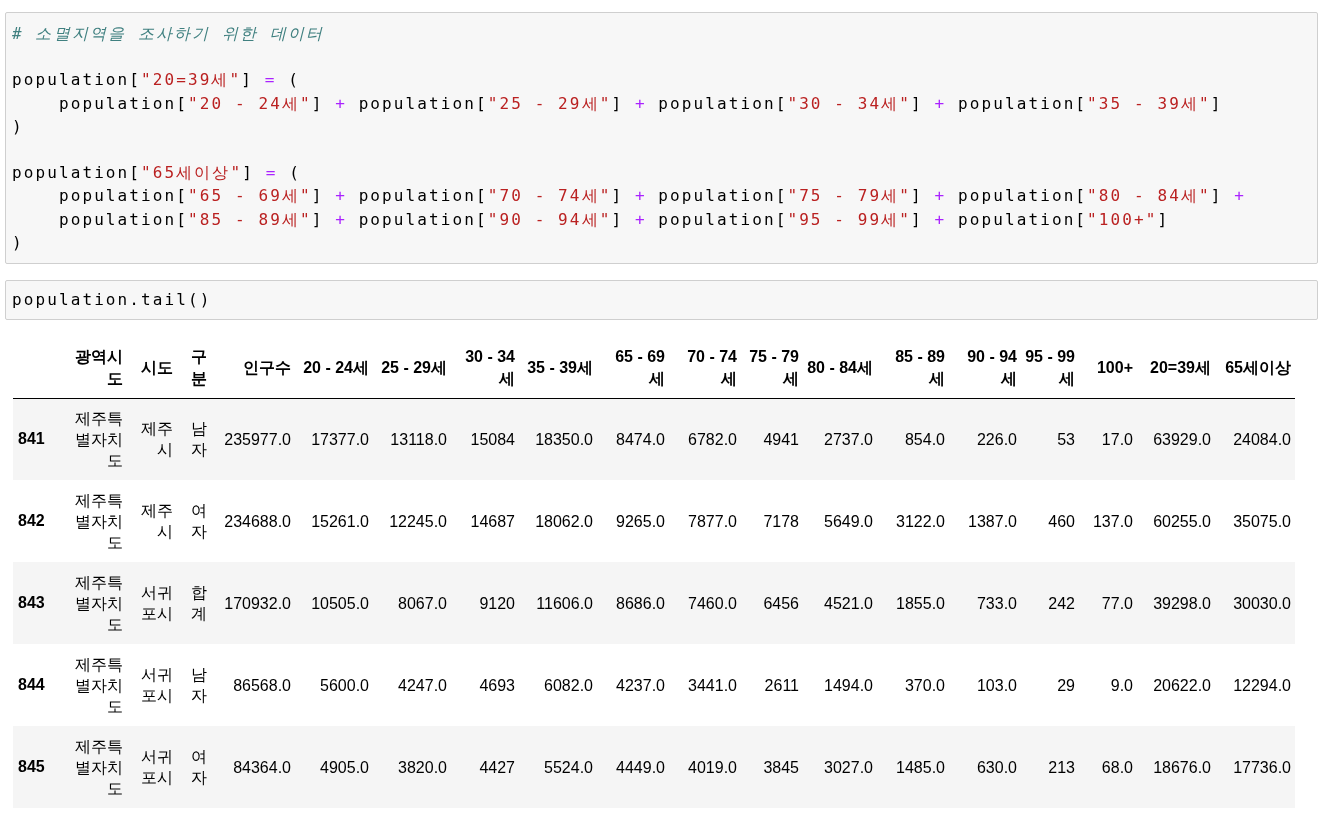 The height and width of the screenshot is (825, 1318). I want to click on table-cell: 5524.0, so click(568, 767).